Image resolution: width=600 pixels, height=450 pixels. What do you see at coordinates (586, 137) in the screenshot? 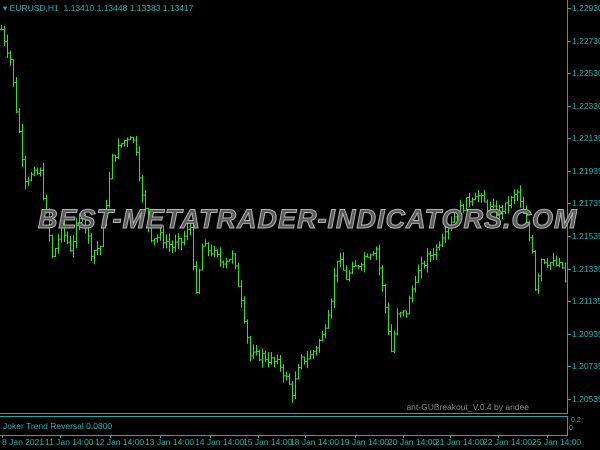
I see `price-label: 1.22135` at bounding box center [586, 137].